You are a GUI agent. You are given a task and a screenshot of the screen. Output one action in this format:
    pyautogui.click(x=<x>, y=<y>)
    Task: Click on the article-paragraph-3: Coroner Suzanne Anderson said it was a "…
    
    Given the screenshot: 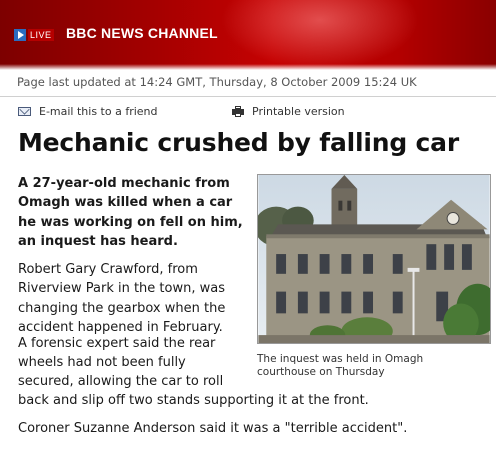 What is the action you would take?
    pyautogui.click(x=213, y=428)
    